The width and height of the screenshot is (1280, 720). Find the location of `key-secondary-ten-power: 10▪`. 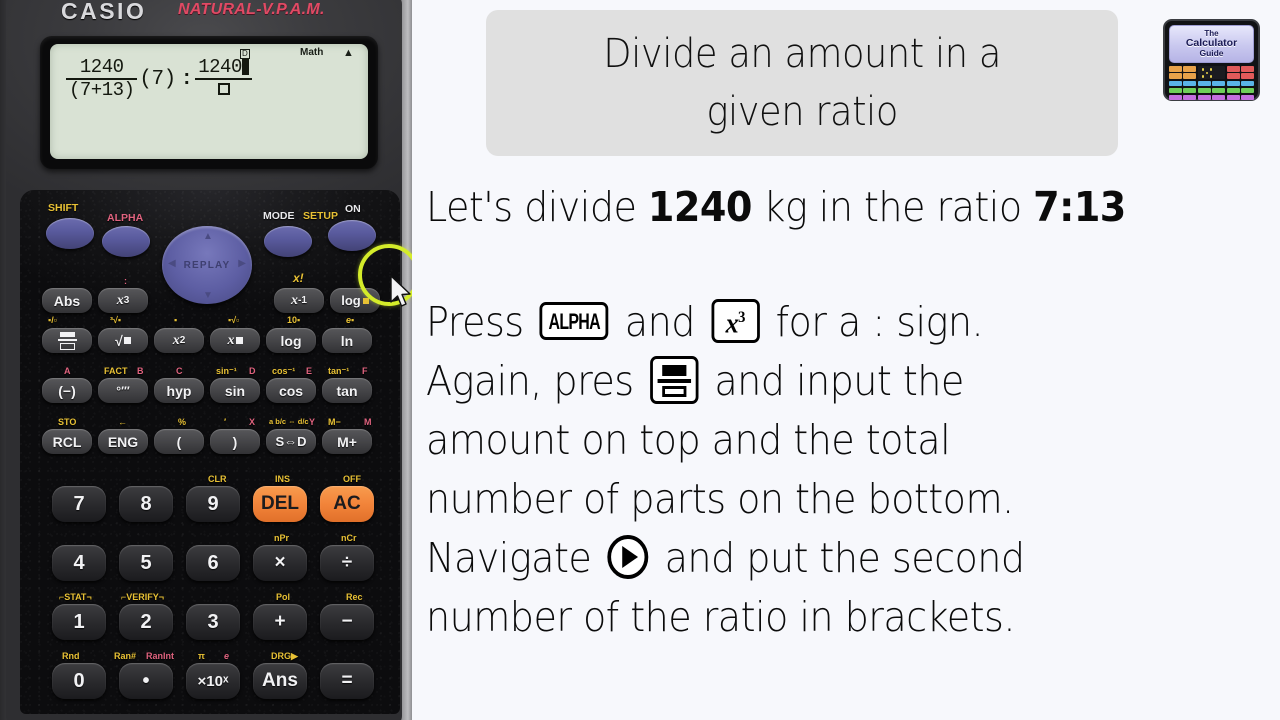

key-secondary-ten-power: 10▪ is located at coordinates (294, 320).